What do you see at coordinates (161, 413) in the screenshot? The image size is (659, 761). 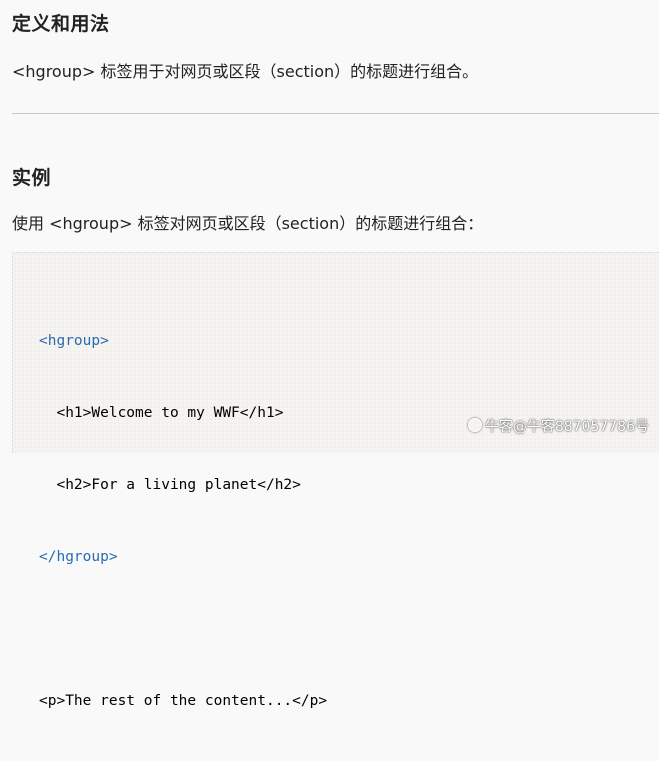 I see `code-line: <h1>Welcome to my WWF</h1>` at bounding box center [161, 413].